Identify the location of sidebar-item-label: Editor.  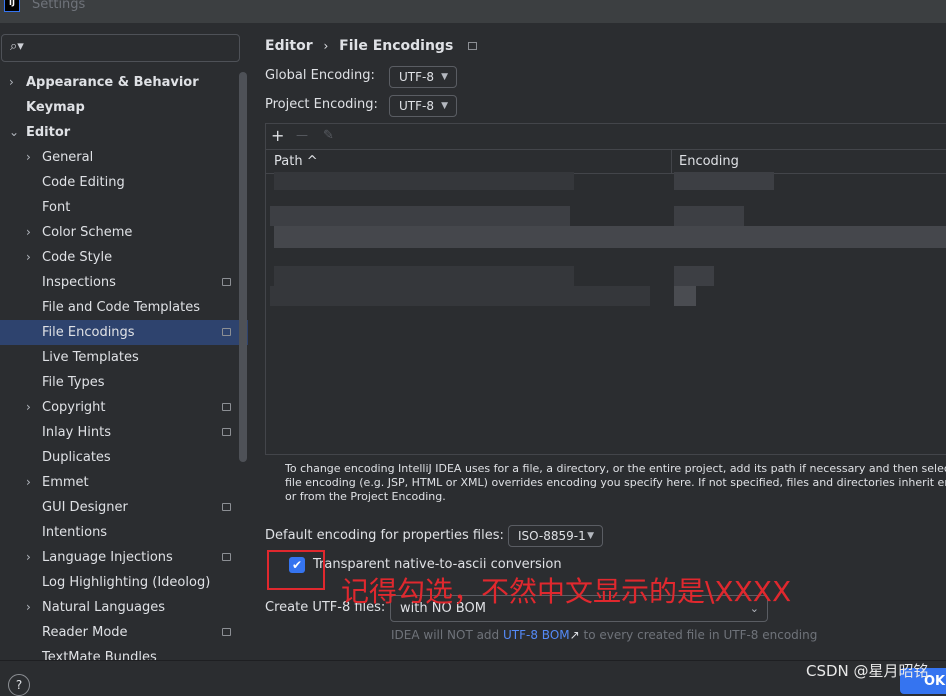
(48, 132).